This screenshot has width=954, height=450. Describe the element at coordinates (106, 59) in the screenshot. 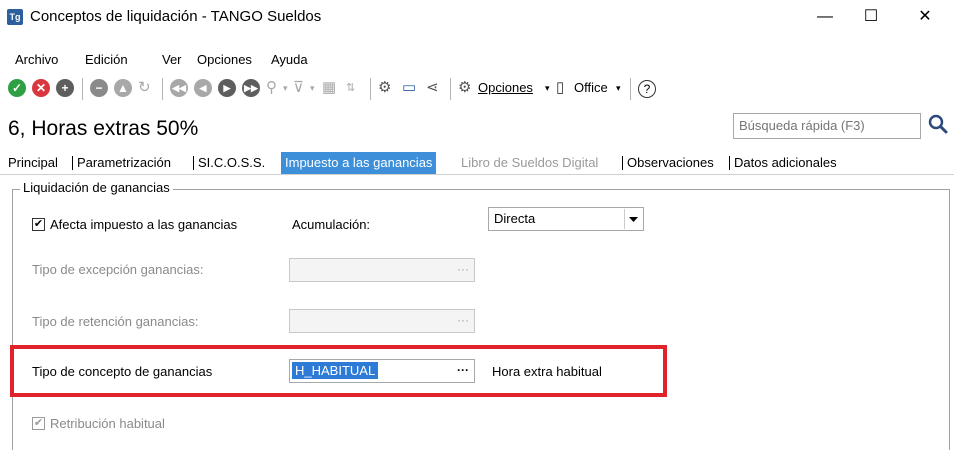

I see `menu-edicion: Edición` at that location.